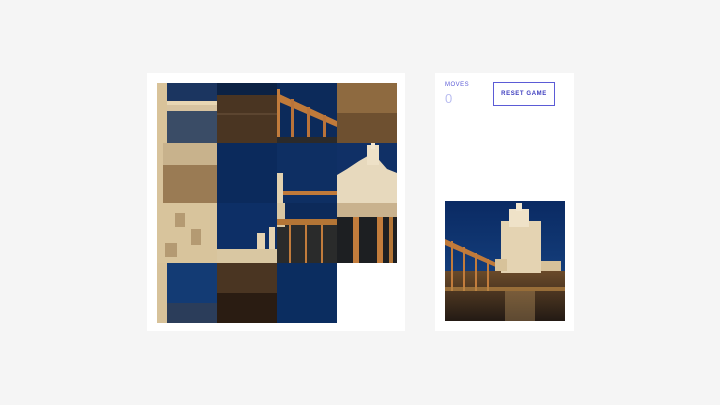 The image size is (720, 405). What do you see at coordinates (457, 85) in the screenshot?
I see `moves-label: MOVES` at bounding box center [457, 85].